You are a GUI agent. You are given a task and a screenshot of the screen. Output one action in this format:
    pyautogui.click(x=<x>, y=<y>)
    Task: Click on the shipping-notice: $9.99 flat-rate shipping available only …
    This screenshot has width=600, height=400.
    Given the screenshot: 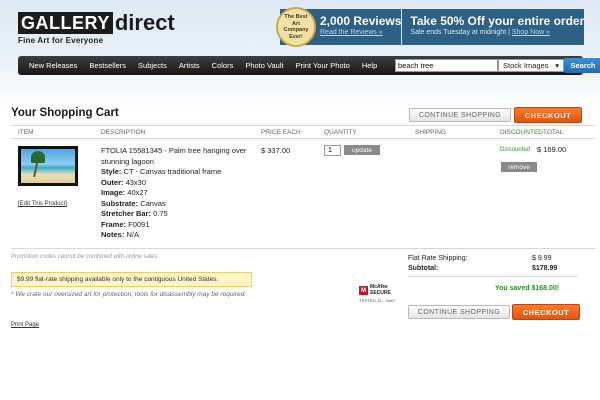 What is the action you would take?
    pyautogui.click(x=131, y=279)
    